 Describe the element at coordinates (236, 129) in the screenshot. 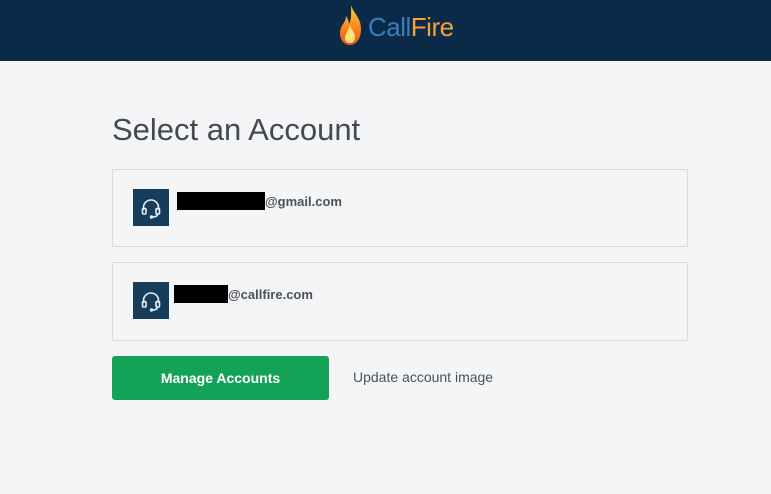

I see `page-title: Select an Account` at that location.